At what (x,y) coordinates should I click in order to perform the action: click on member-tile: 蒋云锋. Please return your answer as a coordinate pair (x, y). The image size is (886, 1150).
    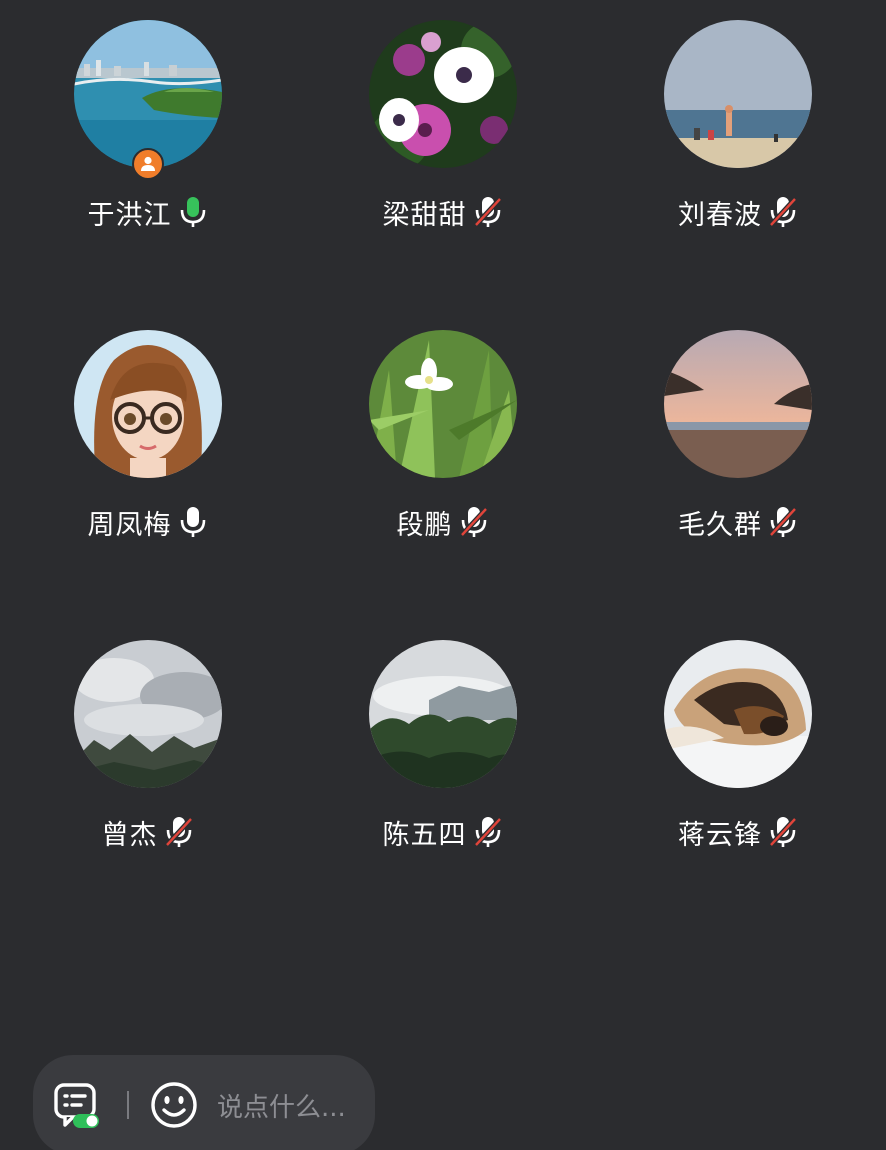
    Looking at the image, I should click on (738, 795).